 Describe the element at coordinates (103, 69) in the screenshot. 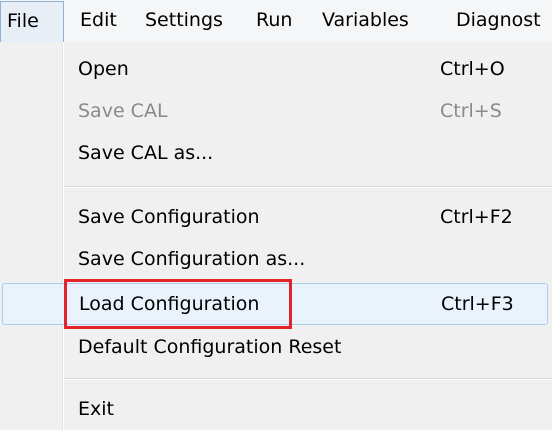

I see `menu-item-label: Open` at that location.